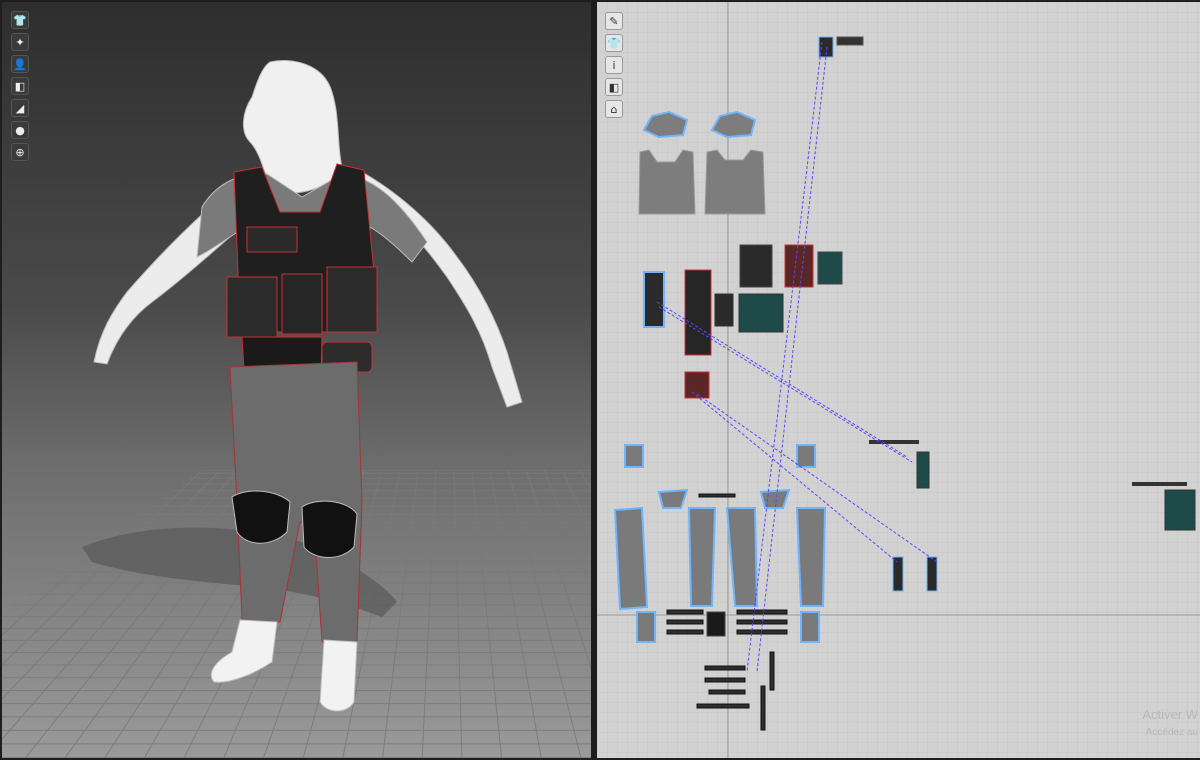  I want to click on pattern-piece-glove-left, so click(898, 574).